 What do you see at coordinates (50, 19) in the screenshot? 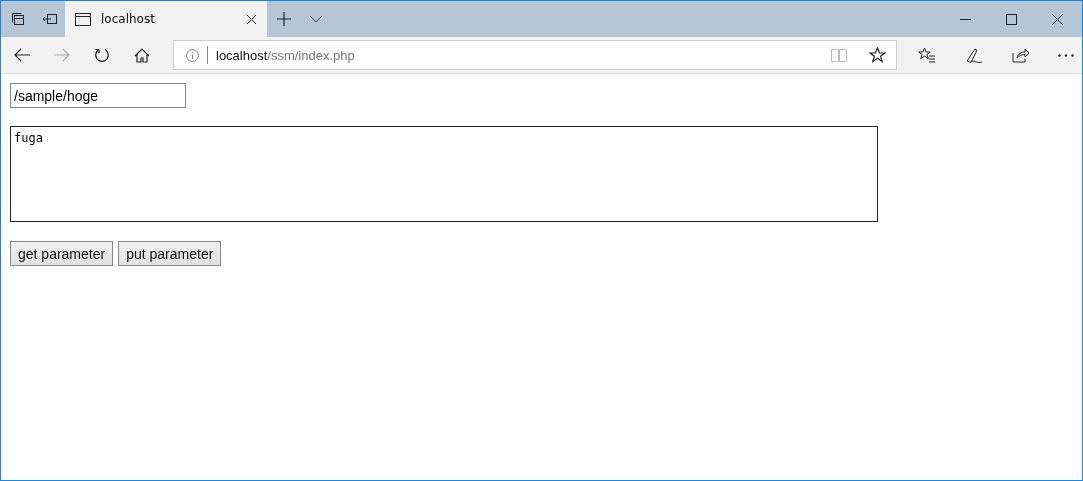
I see `set-aside-tabs-icon` at bounding box center [50, 19].